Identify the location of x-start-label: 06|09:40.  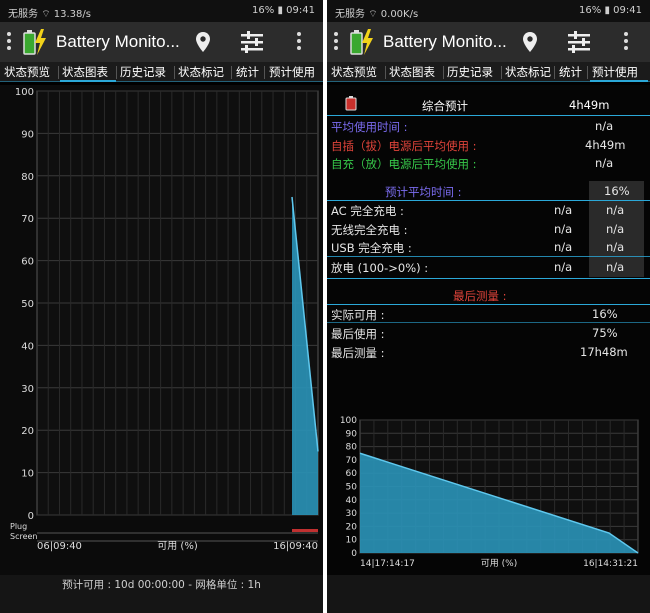
(59, 546).